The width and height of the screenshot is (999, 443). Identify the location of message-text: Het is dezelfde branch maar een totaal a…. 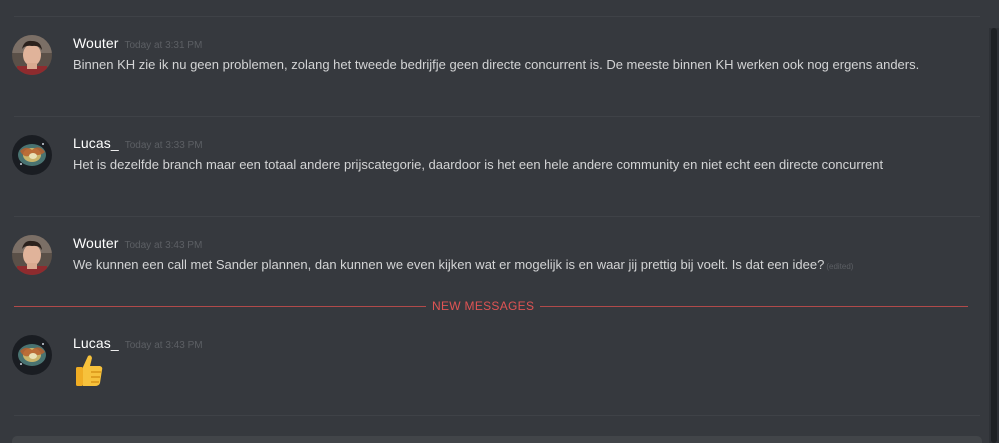
(478, 164).